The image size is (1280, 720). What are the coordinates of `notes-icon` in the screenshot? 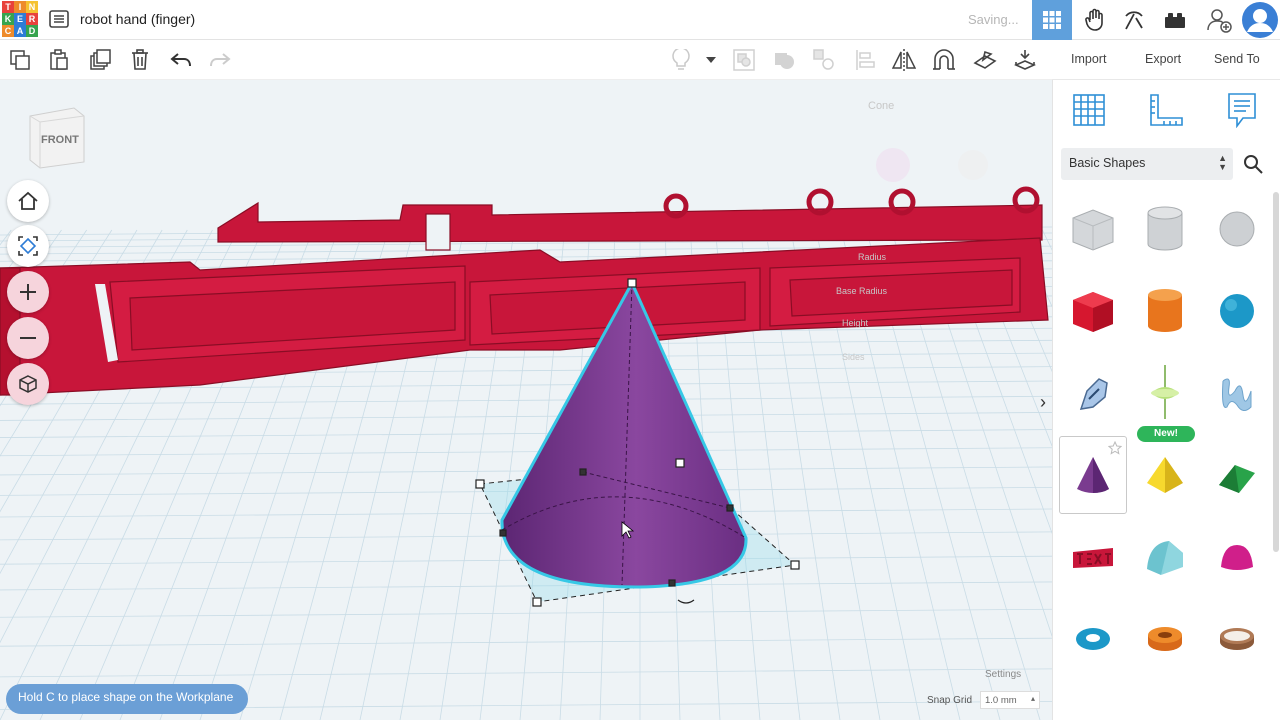 It's located at (1242, 110).